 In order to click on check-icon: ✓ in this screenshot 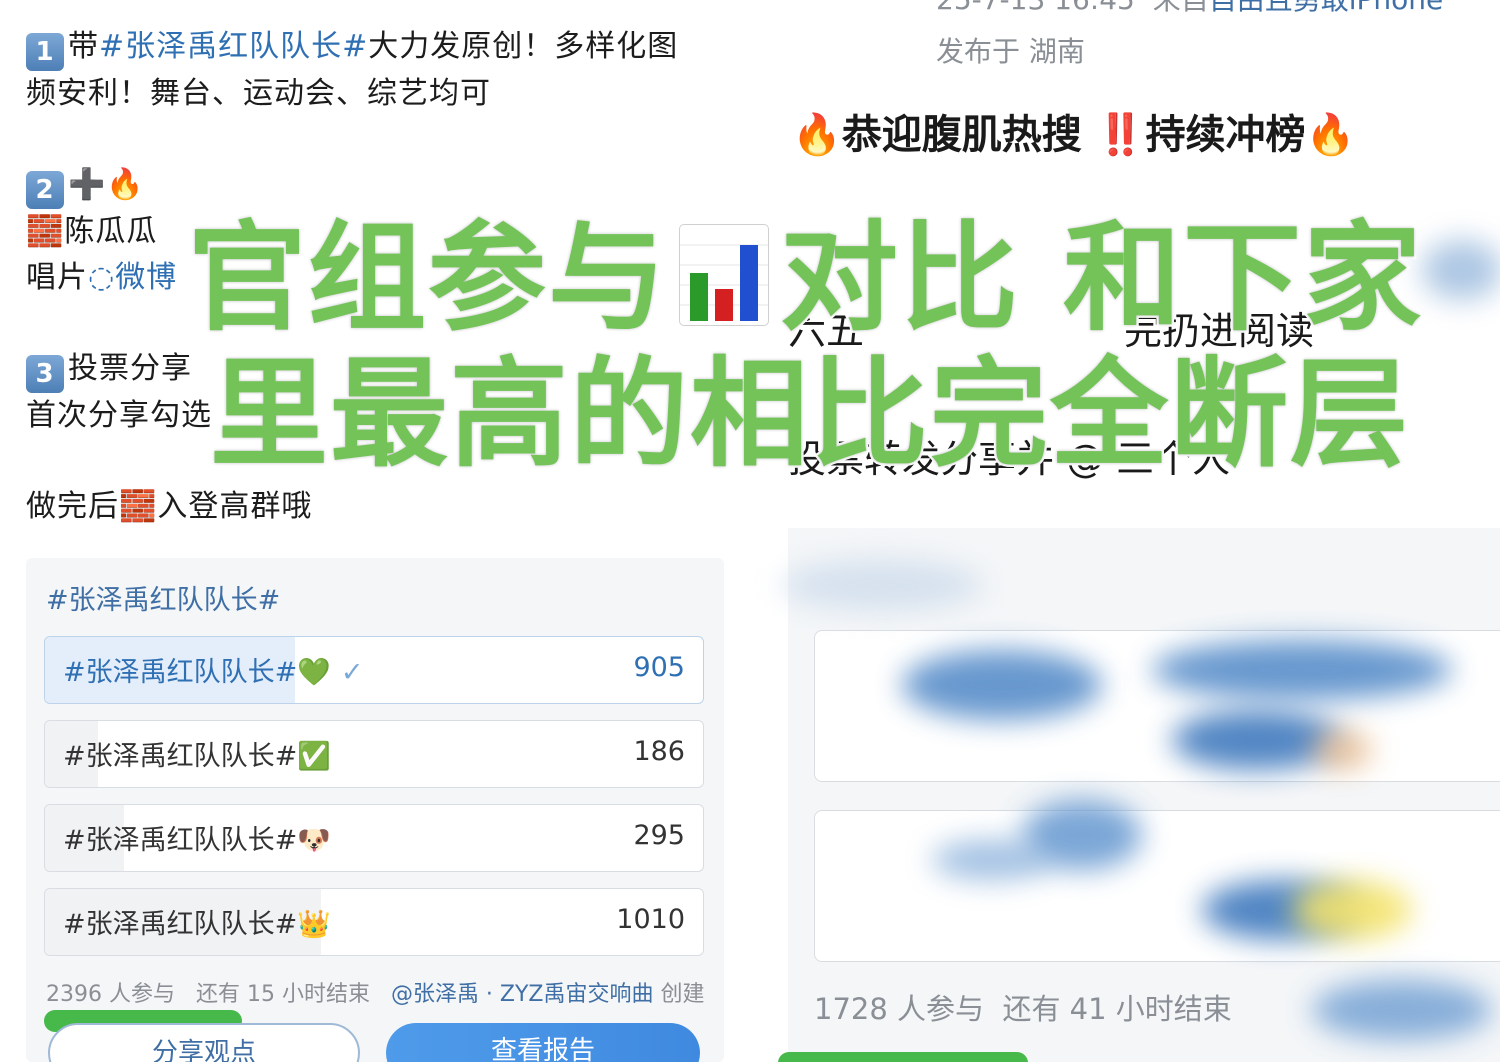, I will do `click(352, 672)`.